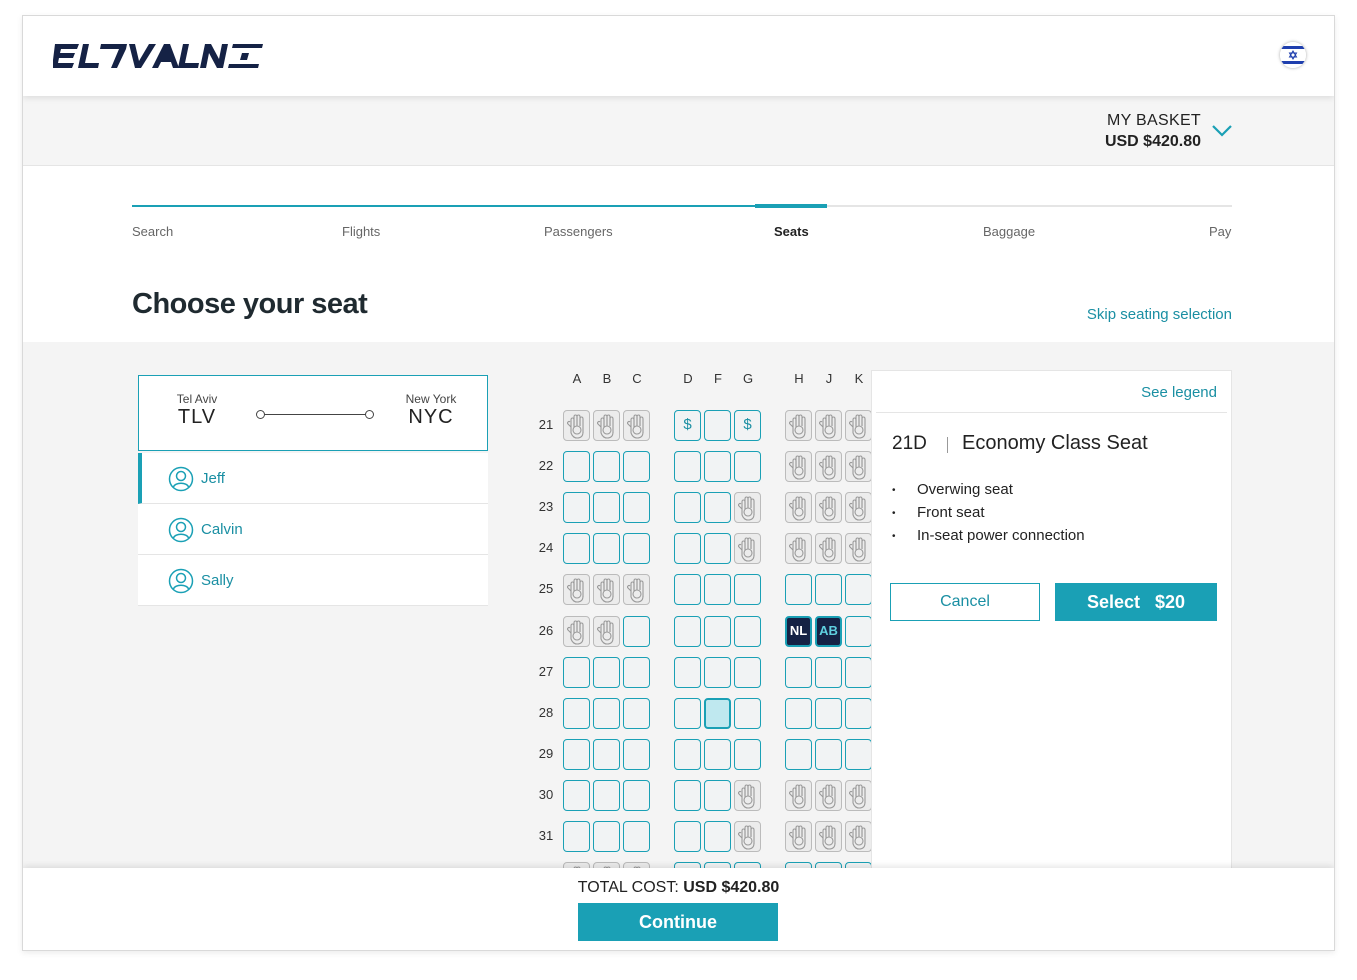 This screenshot has width=1357, height=980. I want to click on passenger-name: Calvin, so click(222, 529).